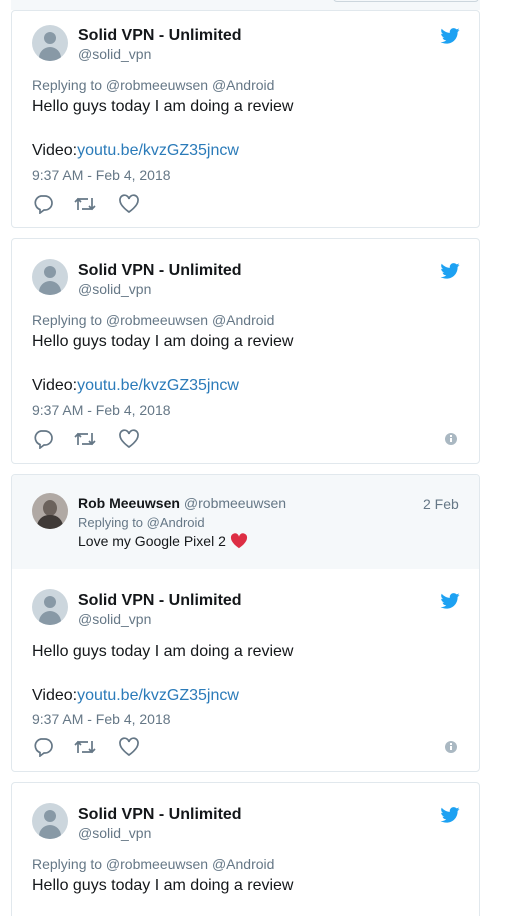 The image size is (510, 916). Describe the element at coordinates (406, 1) in the screenshot. I see `load-more-button` at that location.